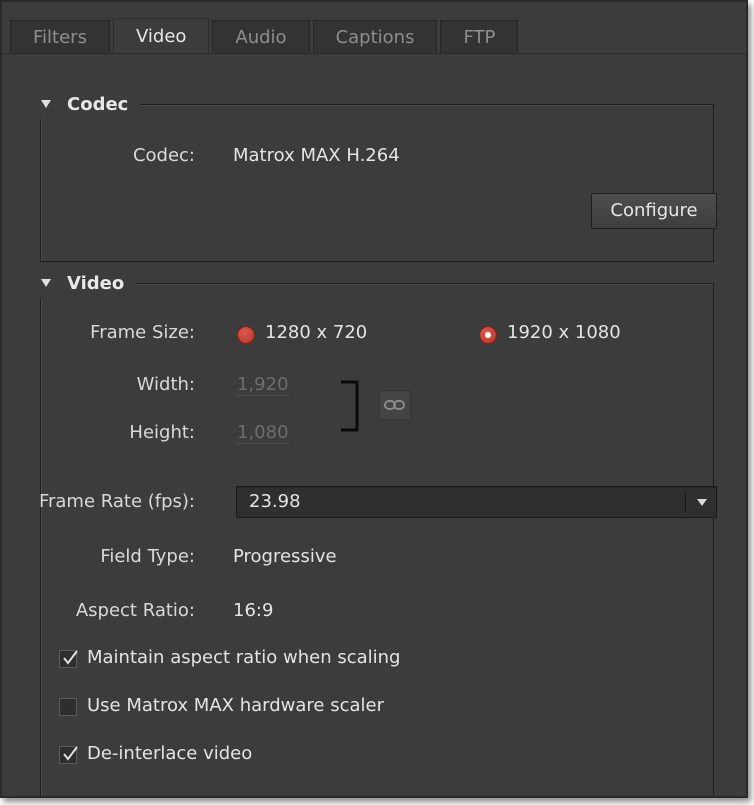 Image resolution: width=754 pixels, height=805 pixels. I want to click on deinterlace-label: De-interlace video, so click(169, 753).